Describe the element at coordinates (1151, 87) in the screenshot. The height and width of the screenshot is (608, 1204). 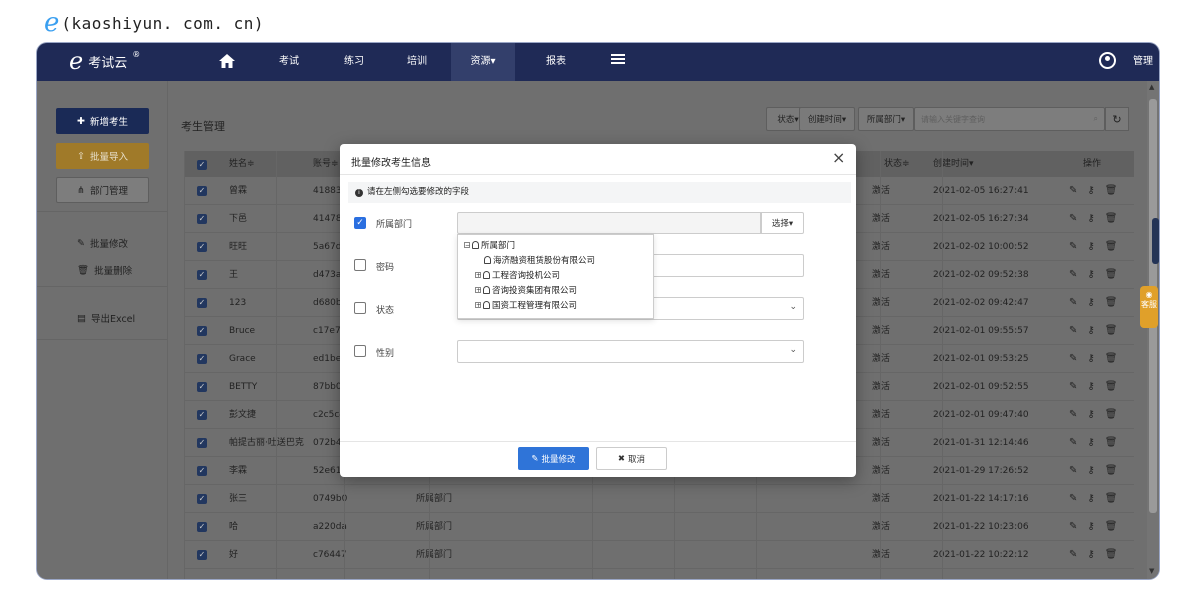
I see `scroll-up-icon: ▲` at that location.